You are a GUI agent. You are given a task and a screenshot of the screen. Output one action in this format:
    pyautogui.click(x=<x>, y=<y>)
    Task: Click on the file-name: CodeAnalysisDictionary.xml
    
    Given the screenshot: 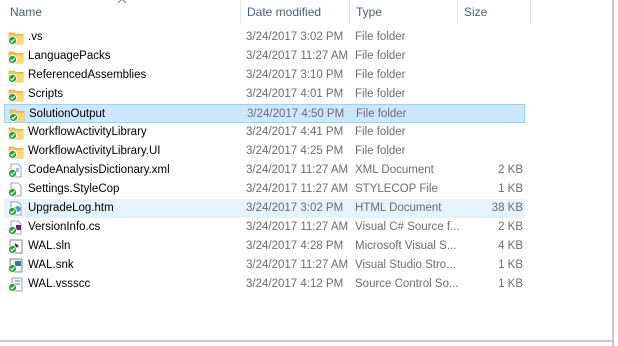 What is the action you would take?
    pyautogui.click(x=99, y=170)
    